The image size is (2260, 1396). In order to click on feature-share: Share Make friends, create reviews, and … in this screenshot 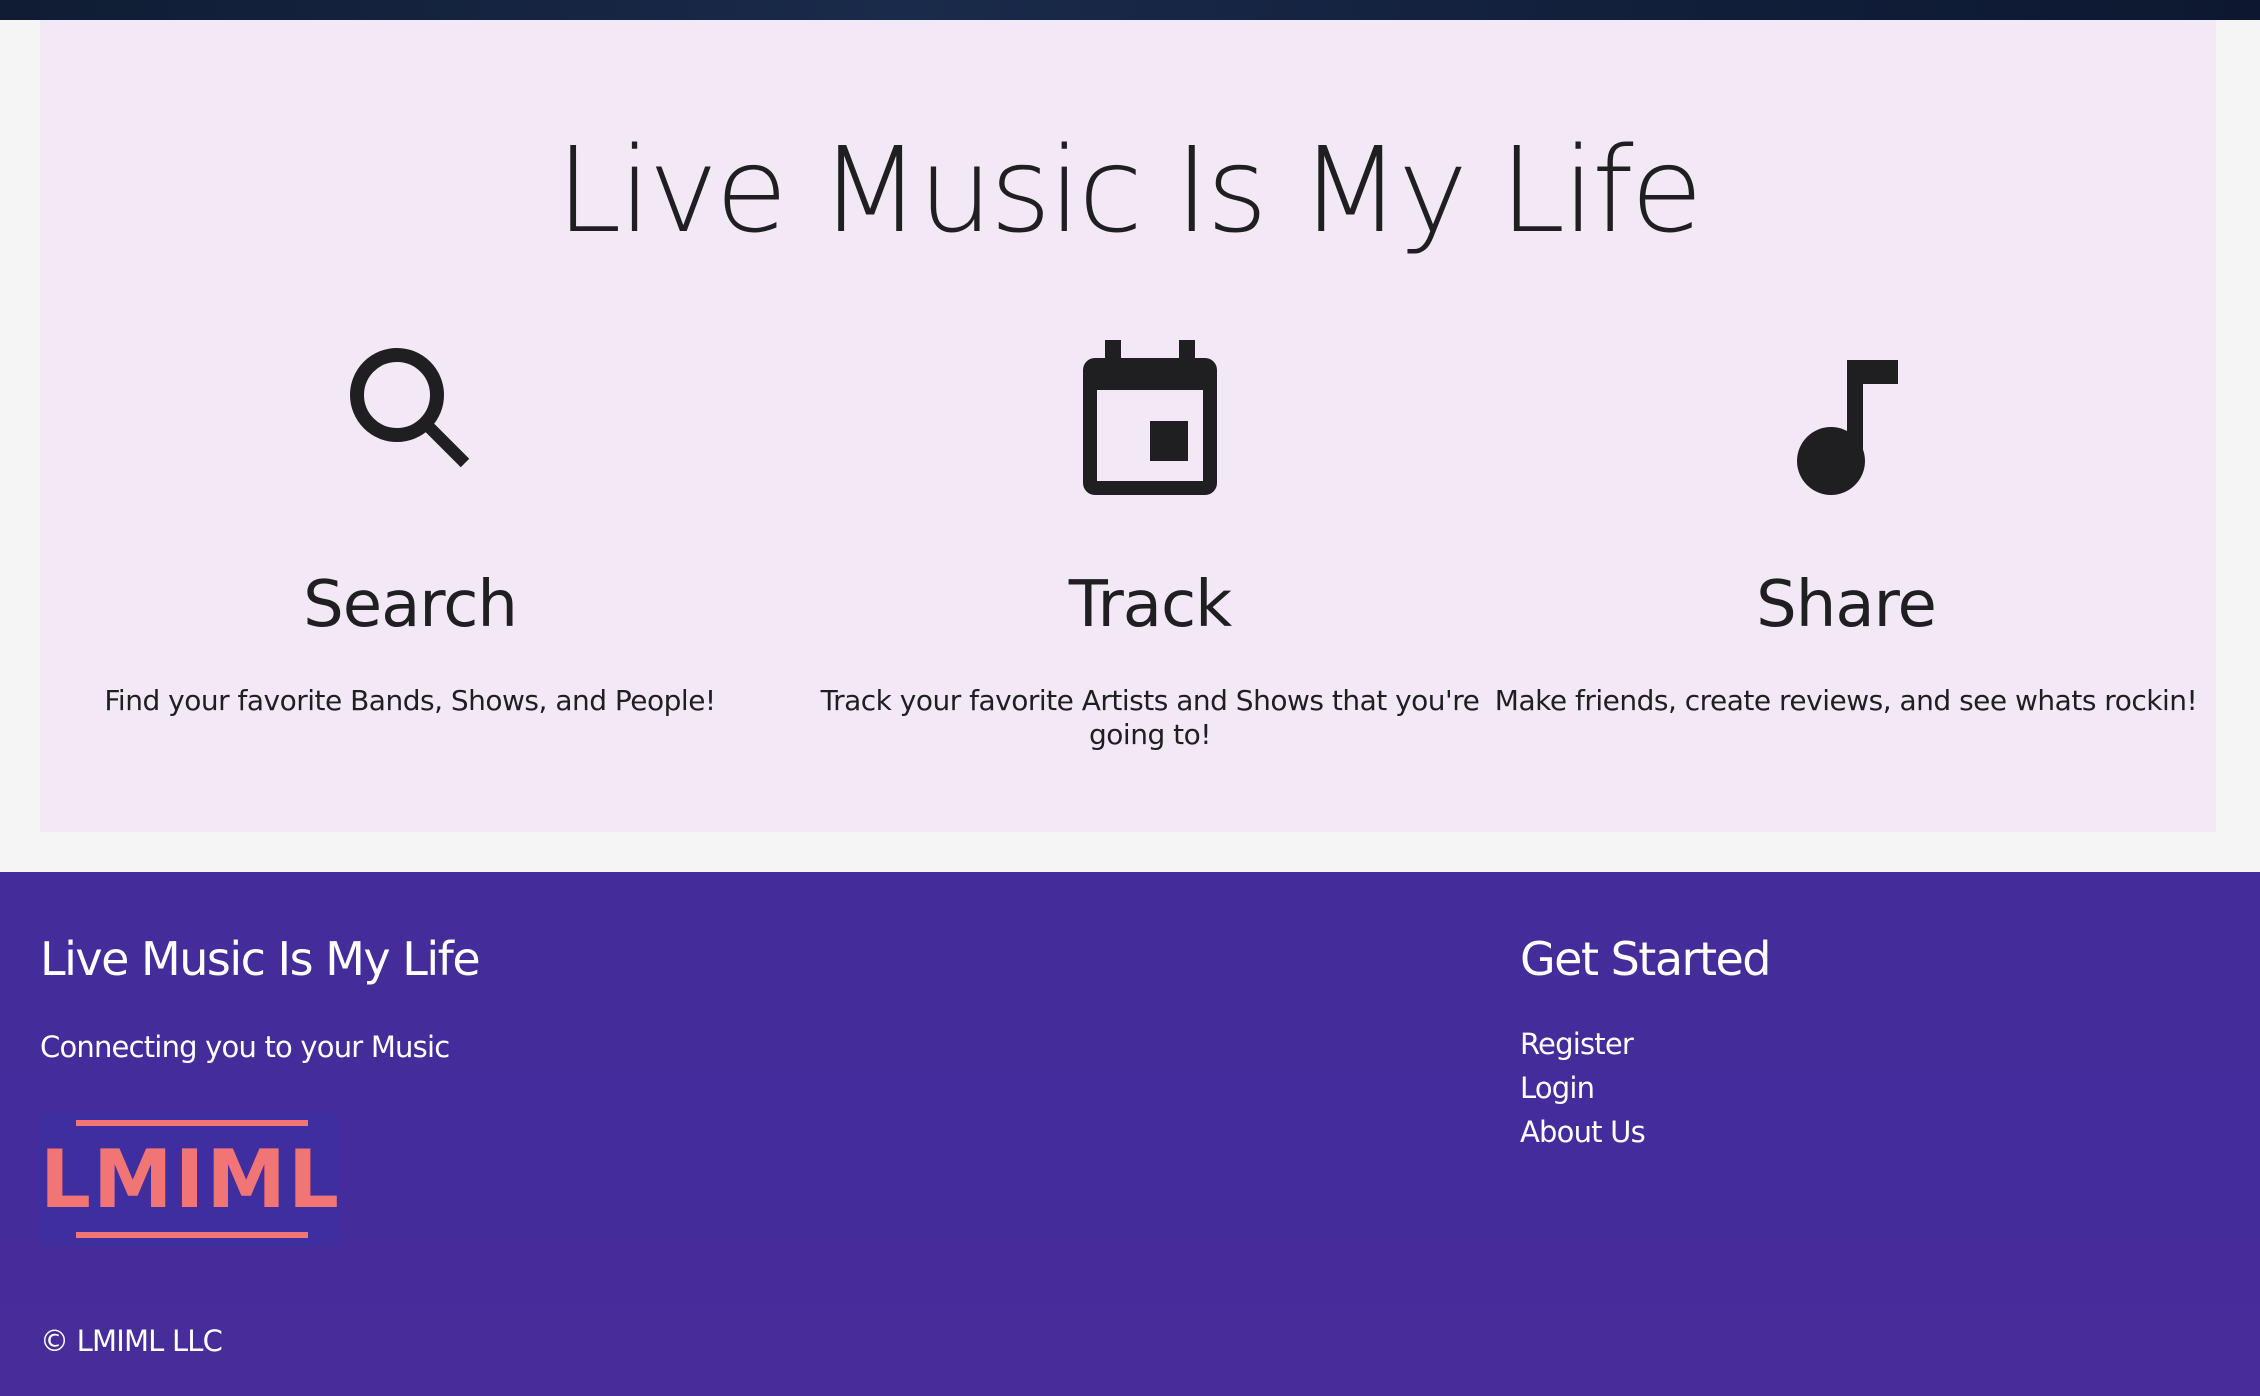, I will do `click(1846, 524)`.